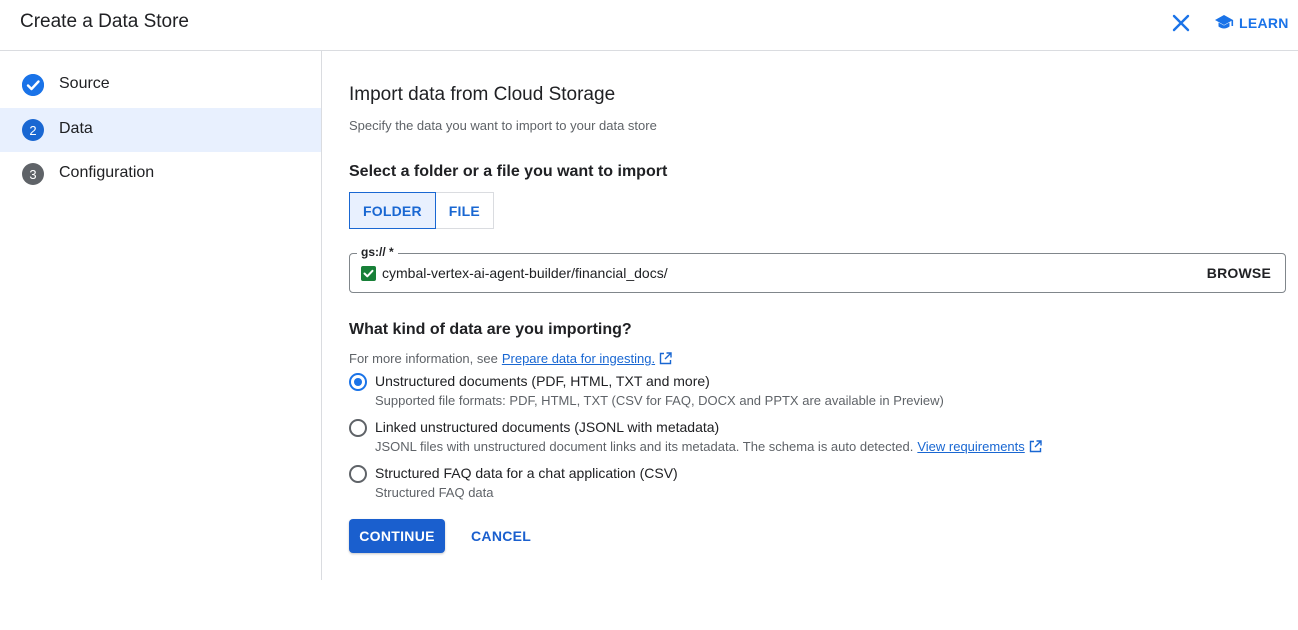 This screenshot has width=1298, height=630. Describe the element at coordinates (1224, 22) in the screenshot. I see `school-icon` at that location.